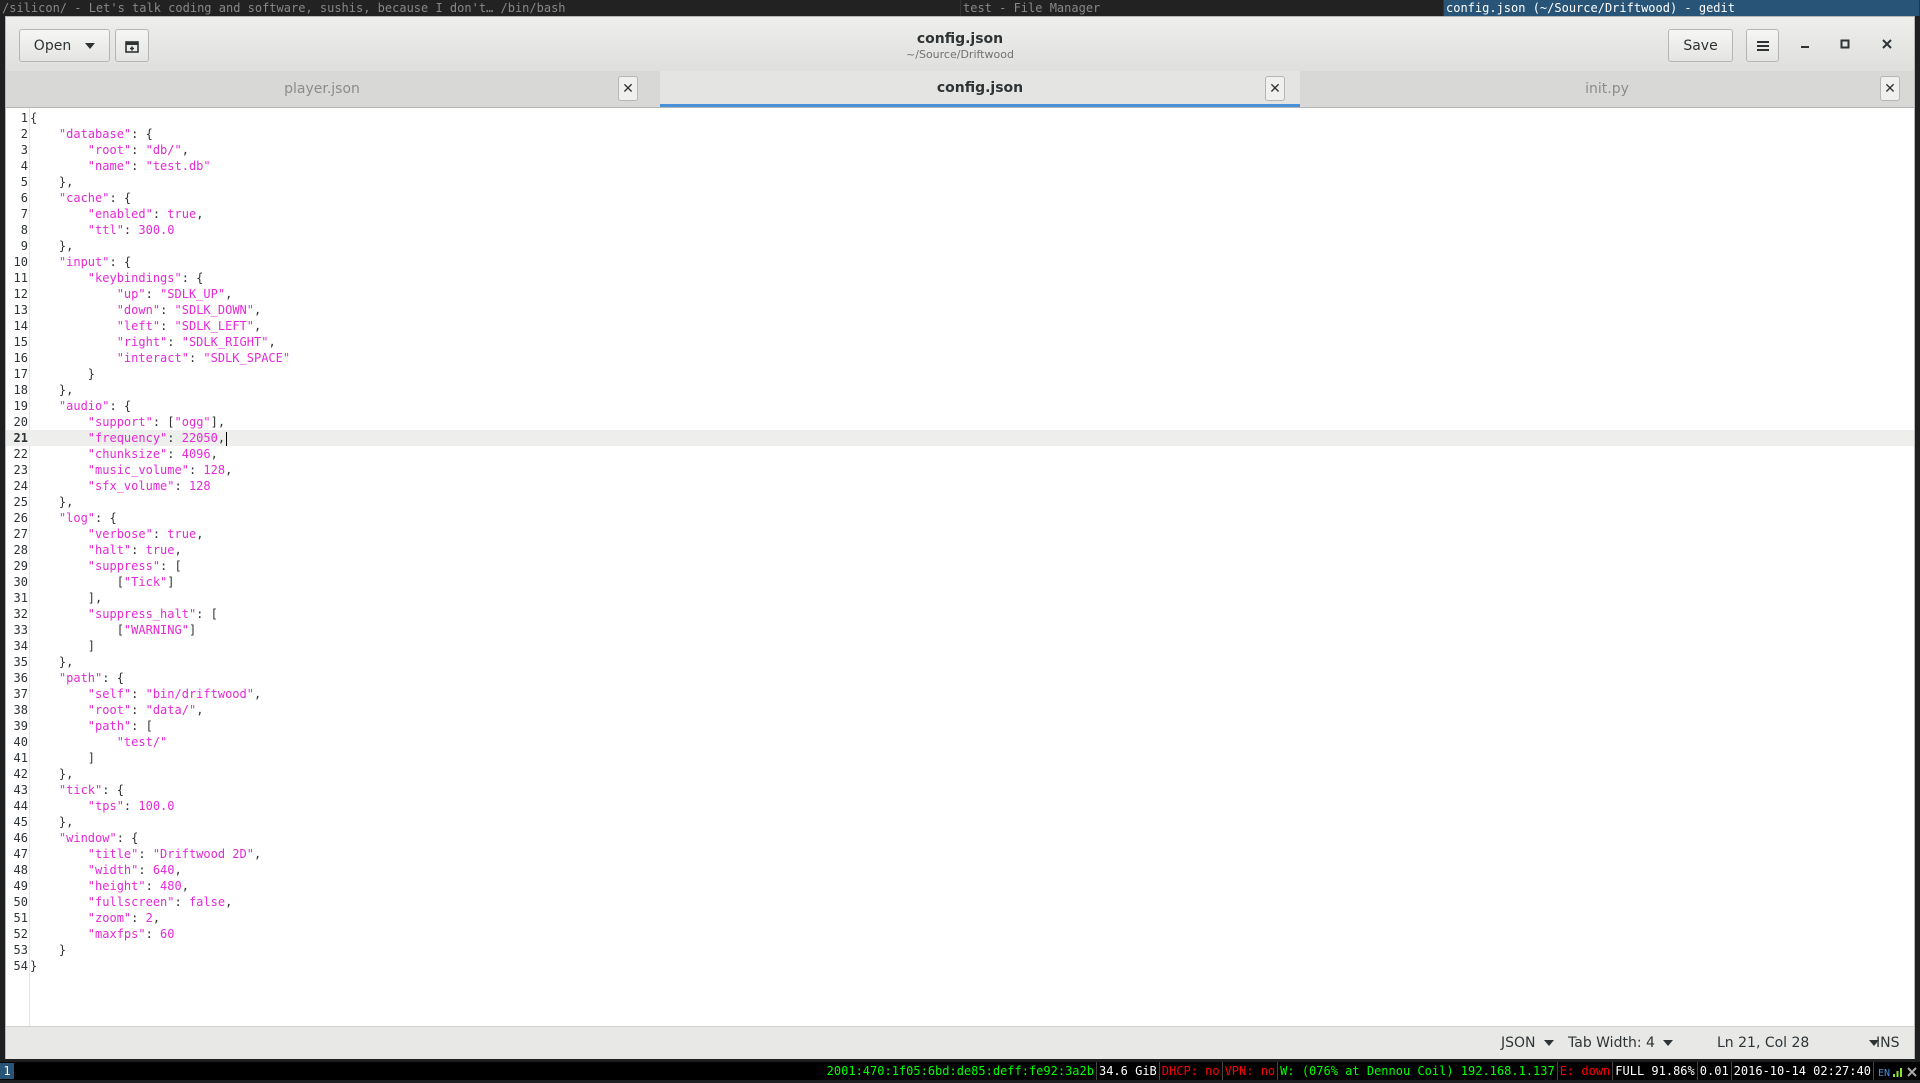 The height and width of the screenshot is (1083, 1920). What do you see at coordinates (960, 406) in the screenshot?
I see `code-line: 19 "audio": {` at bounding box center [960, 406].